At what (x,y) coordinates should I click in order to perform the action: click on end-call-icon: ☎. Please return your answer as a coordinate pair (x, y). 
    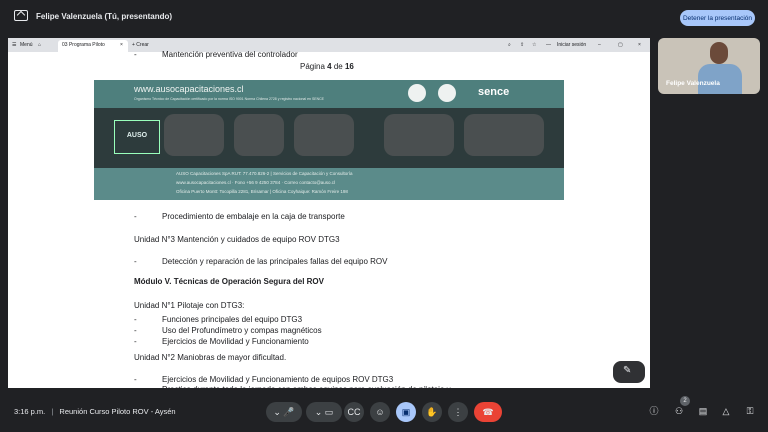
    Looking at the image, I should click on (488, 411).